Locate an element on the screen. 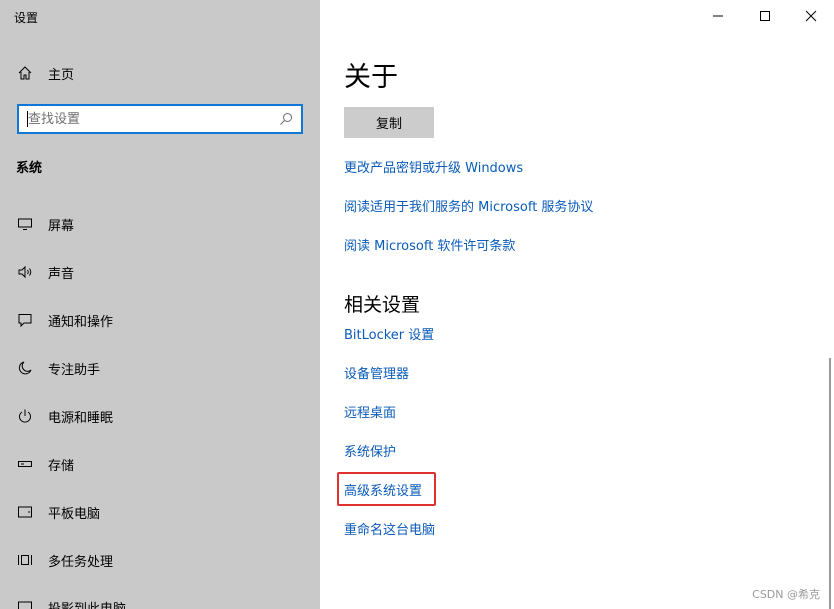 This screenshot has width=834, height=609. maximize-icon is located at coordinates (765, 16).